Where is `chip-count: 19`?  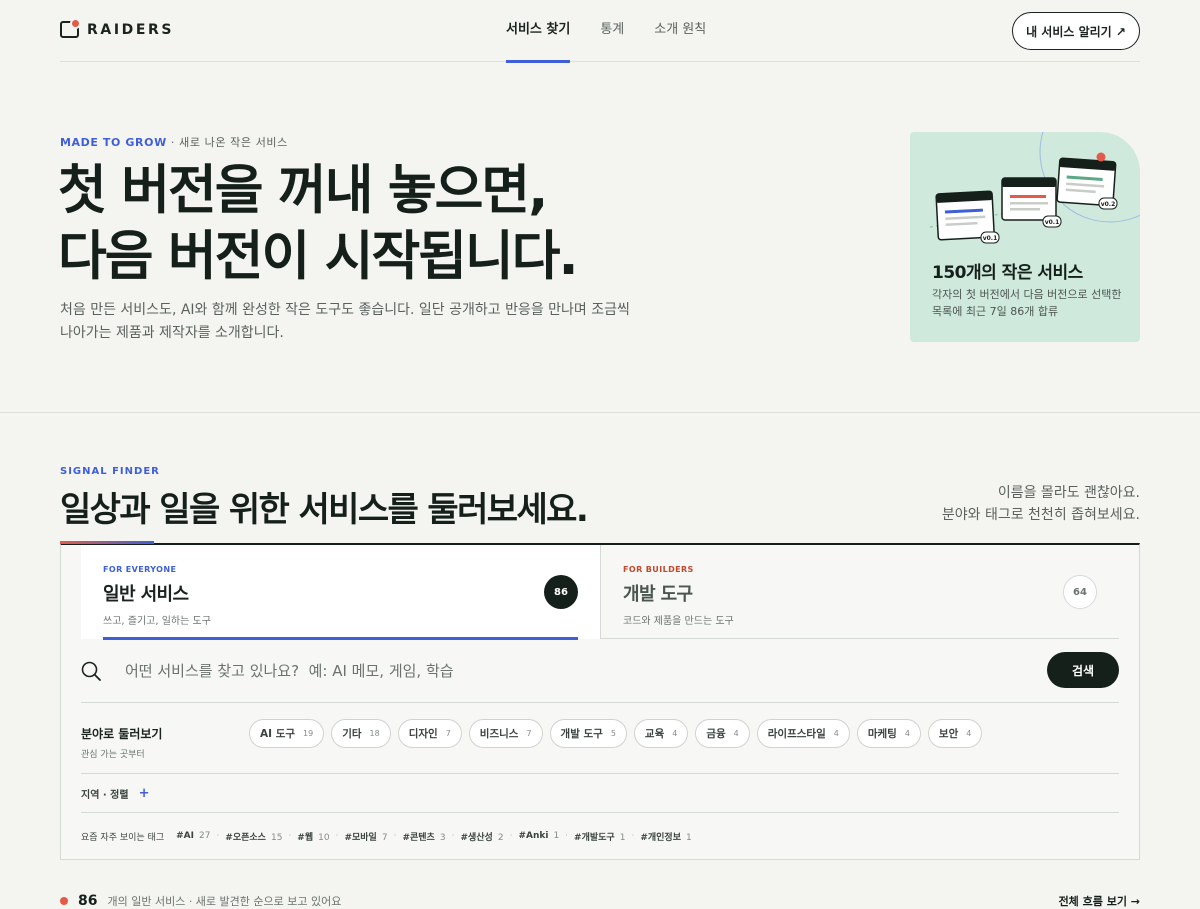
chip-count: 19 is located at coordinates (308, 733).